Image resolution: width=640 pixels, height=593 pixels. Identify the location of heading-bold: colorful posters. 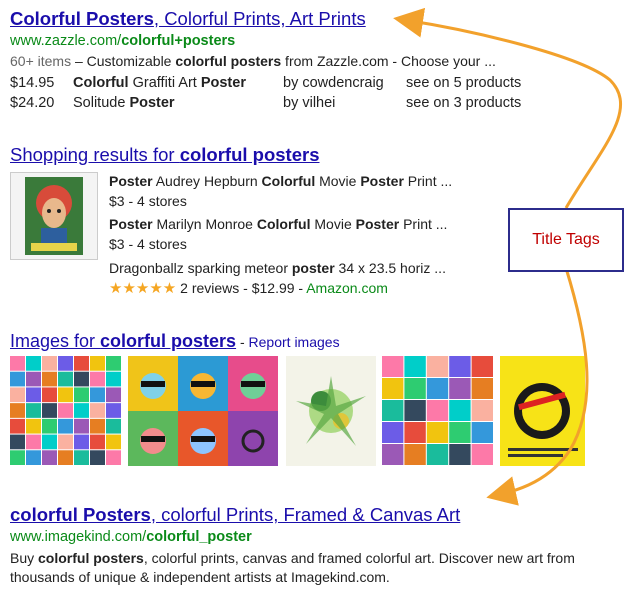
(249, 154).